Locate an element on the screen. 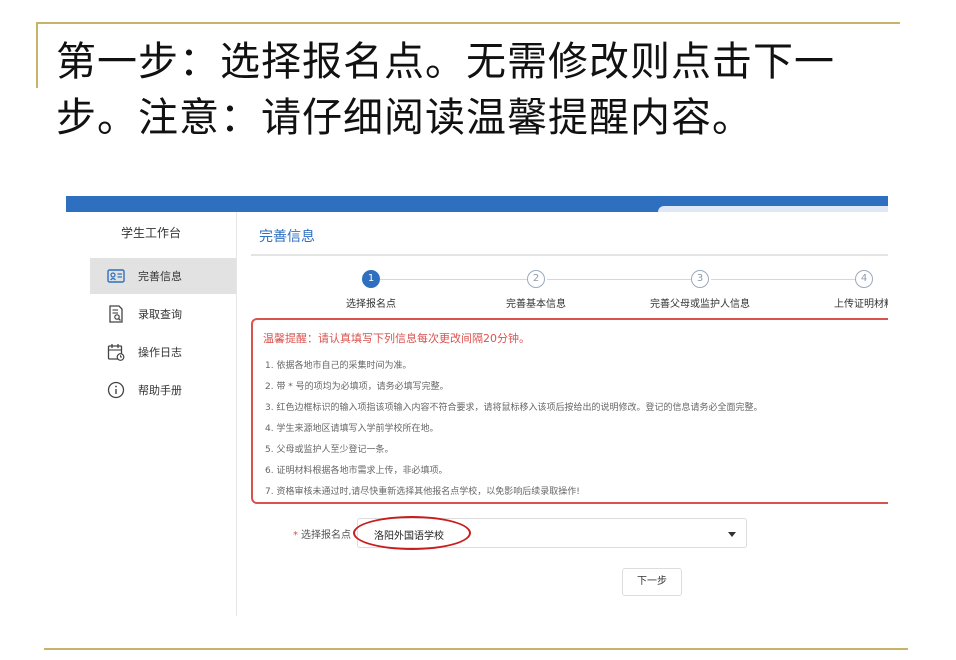 The height and width of the screenshot is (660, 956). sidebar-item-label: 操作日志 is located at coordinates (160, 352).